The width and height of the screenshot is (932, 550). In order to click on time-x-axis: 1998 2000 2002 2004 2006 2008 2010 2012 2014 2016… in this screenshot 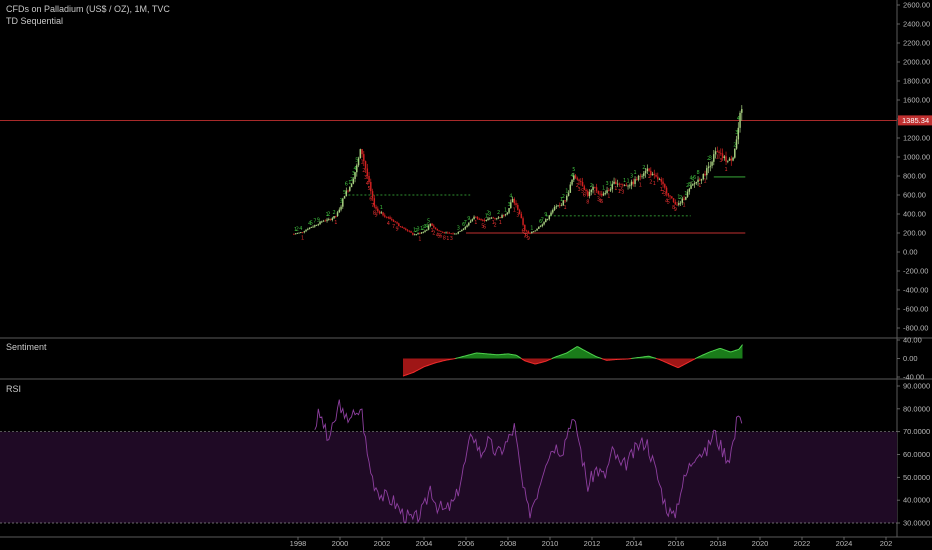, I will do `click(591, 542)`.